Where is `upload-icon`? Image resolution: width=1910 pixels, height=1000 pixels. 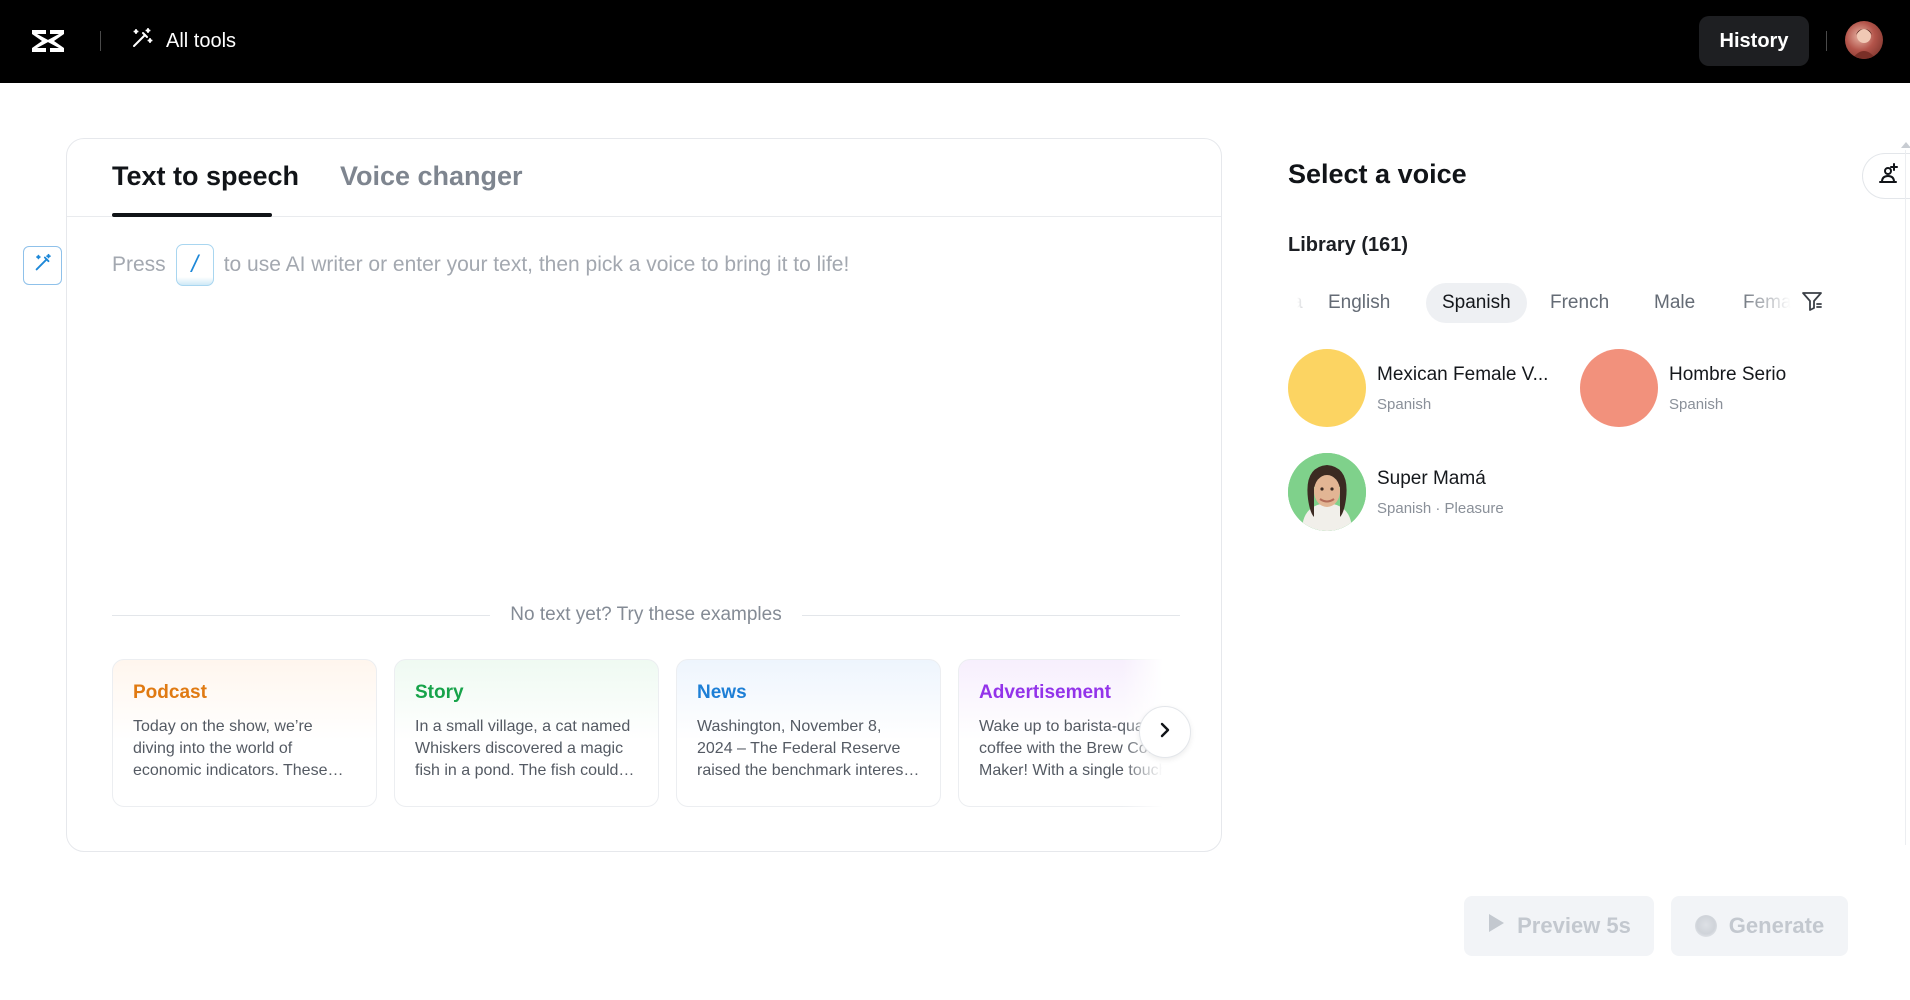 upload-icon is located at coordinates (1888, 176).